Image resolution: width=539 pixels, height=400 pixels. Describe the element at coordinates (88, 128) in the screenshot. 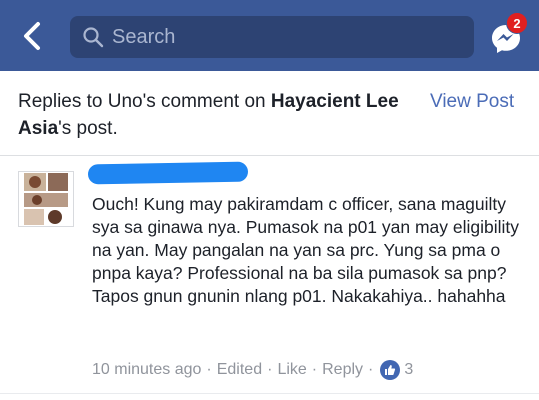

I see `context-suffix: 's post.` at that location.